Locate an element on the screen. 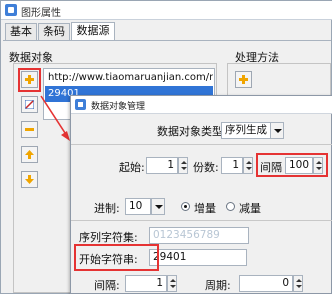  charset-input: 0123456789 is located at coordinates (199, 235).